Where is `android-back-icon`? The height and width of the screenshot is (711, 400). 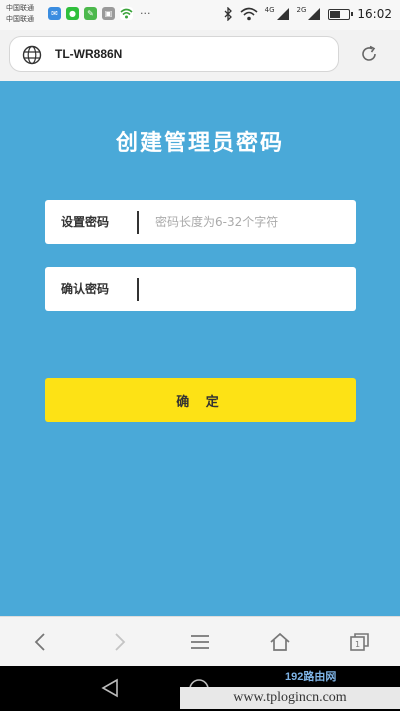 android-back-icon is located at coordinates (110, 688).